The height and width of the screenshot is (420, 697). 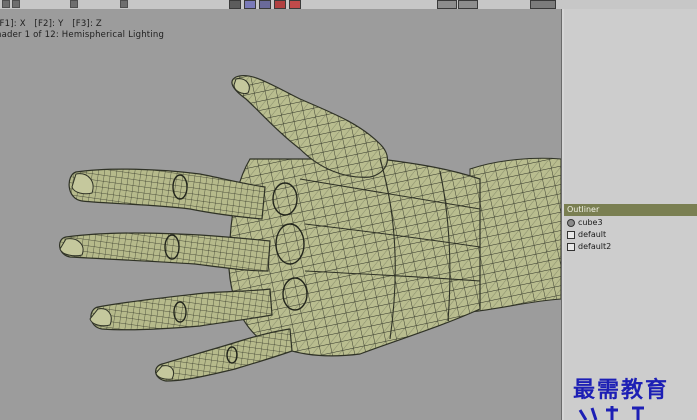 I want to click on outliner-item-default2: default2, so click(x=630, y=247).